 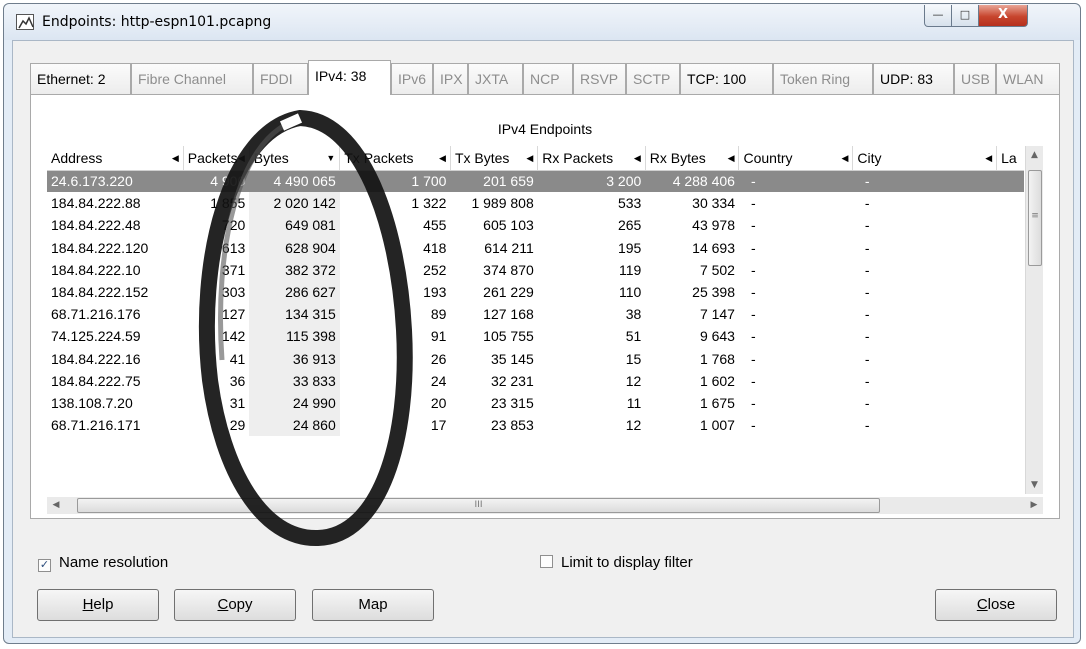 I want to click on table-cell: 119, so click(x=630, y=269).